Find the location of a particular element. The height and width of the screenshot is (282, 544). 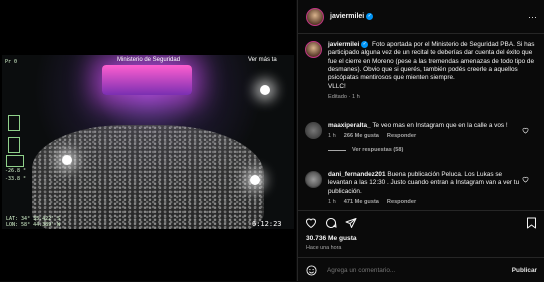

comment-icon is located at coordinates (331, 223).